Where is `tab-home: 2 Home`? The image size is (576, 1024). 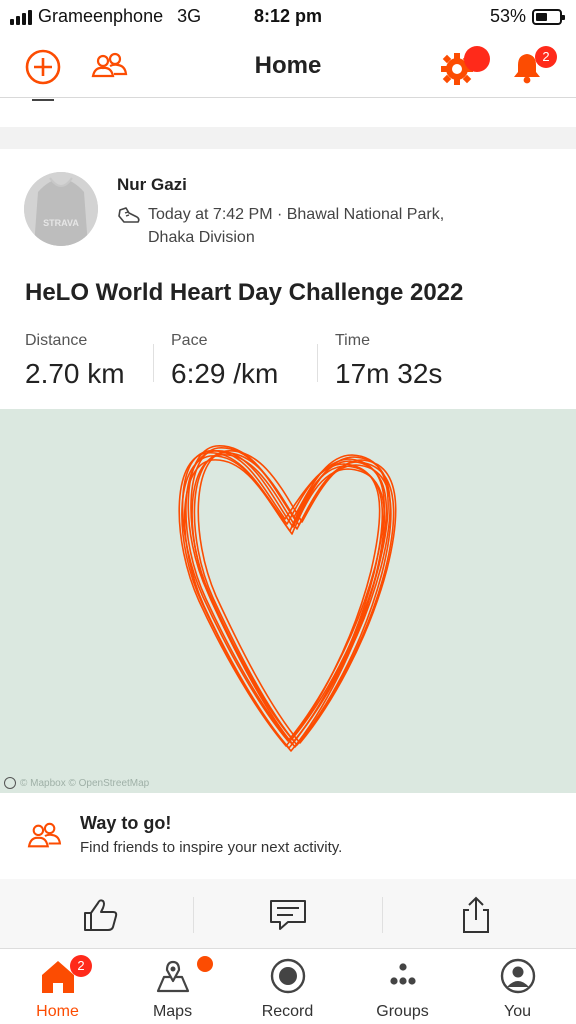 tab-home: 2 Home is located at coordinates (57, 986).